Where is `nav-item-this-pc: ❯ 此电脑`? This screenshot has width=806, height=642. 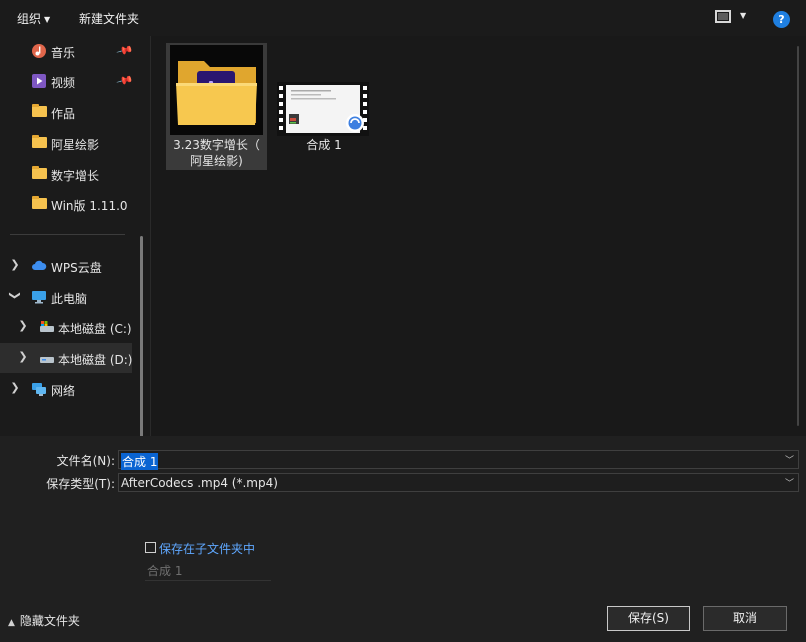 nav-item-this-pc: ❯ 此电脑 is located at coordinates (66, 297).